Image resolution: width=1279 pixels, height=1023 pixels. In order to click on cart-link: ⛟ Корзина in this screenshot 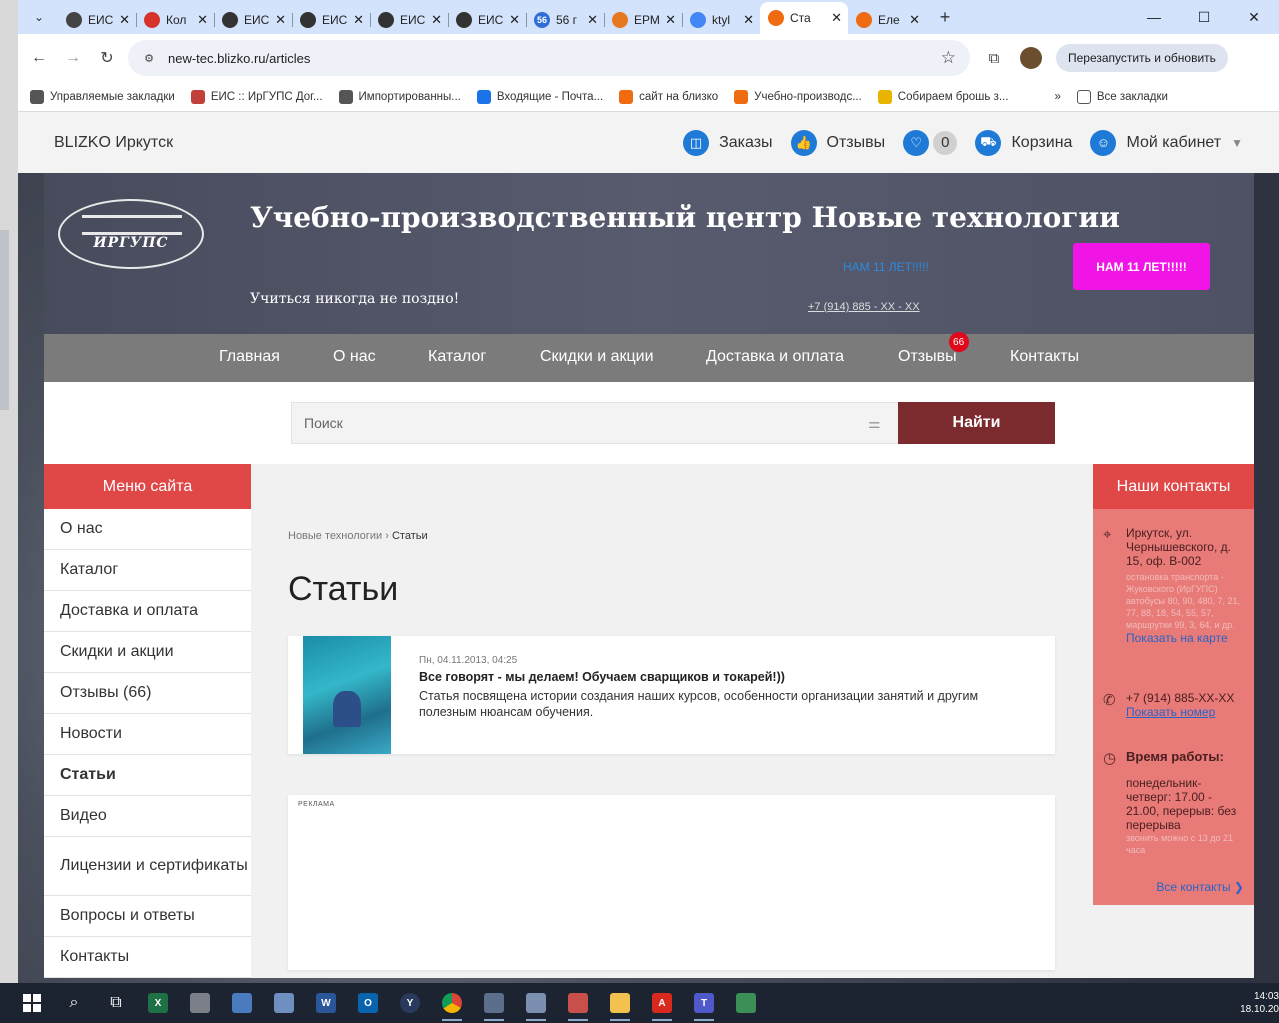, I will do `click(1023, 142)`.